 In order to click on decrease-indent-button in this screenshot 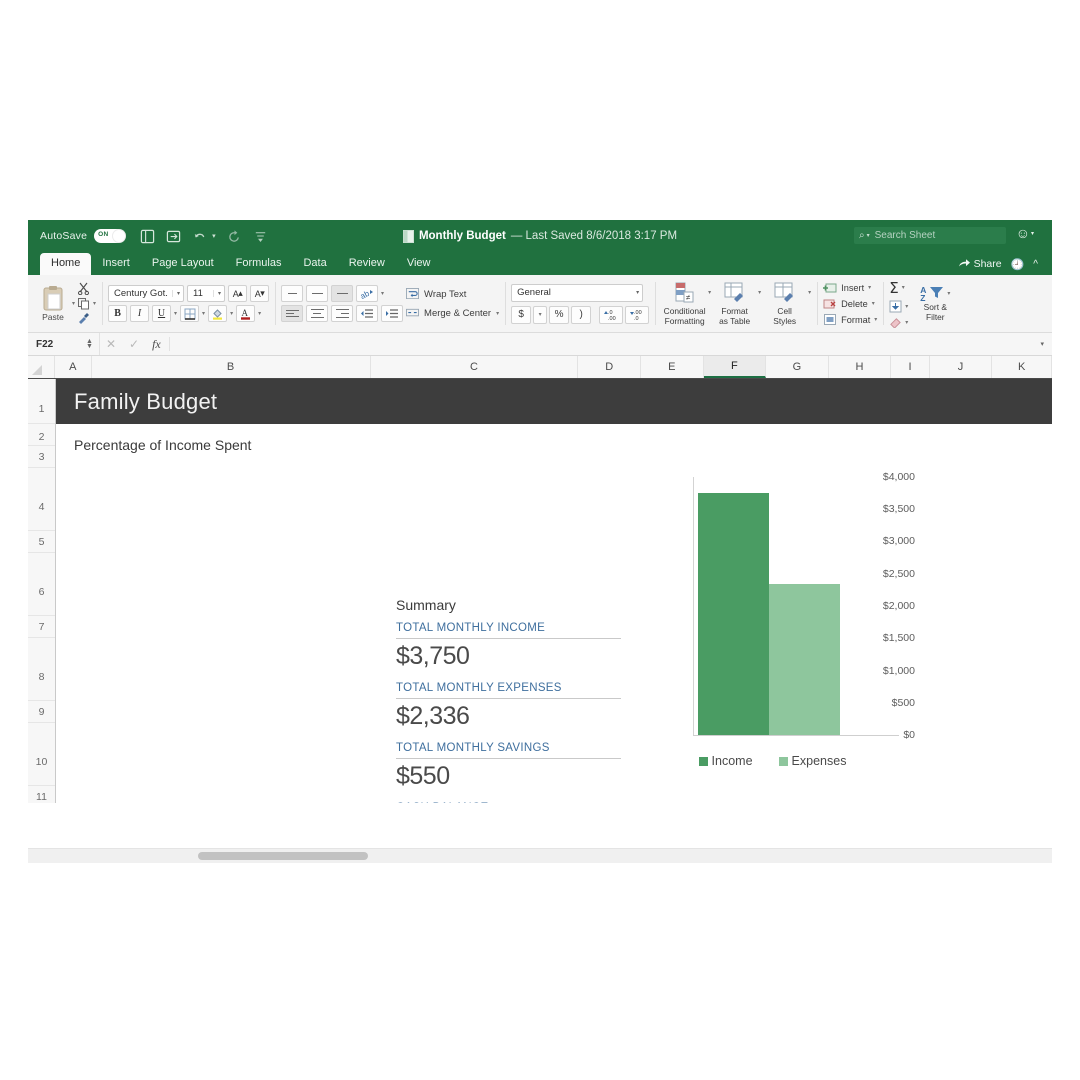, I will do `click(367, 313)`.